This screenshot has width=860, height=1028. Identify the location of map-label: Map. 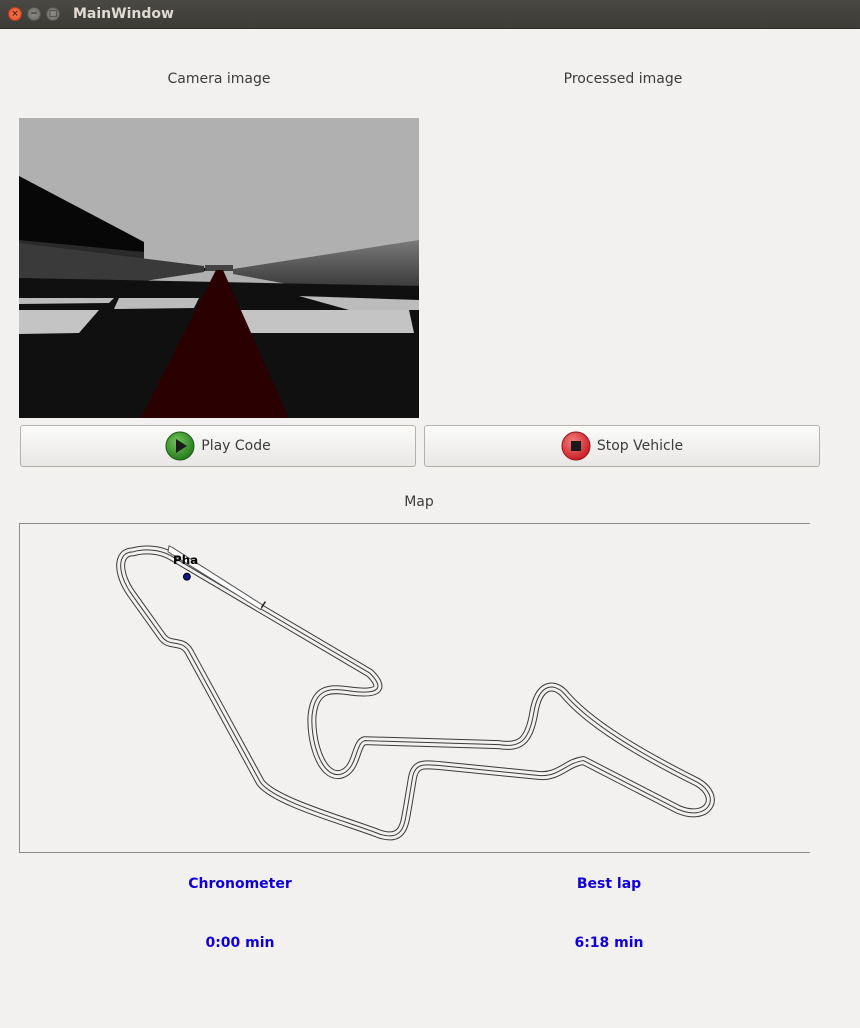
(419, 502).